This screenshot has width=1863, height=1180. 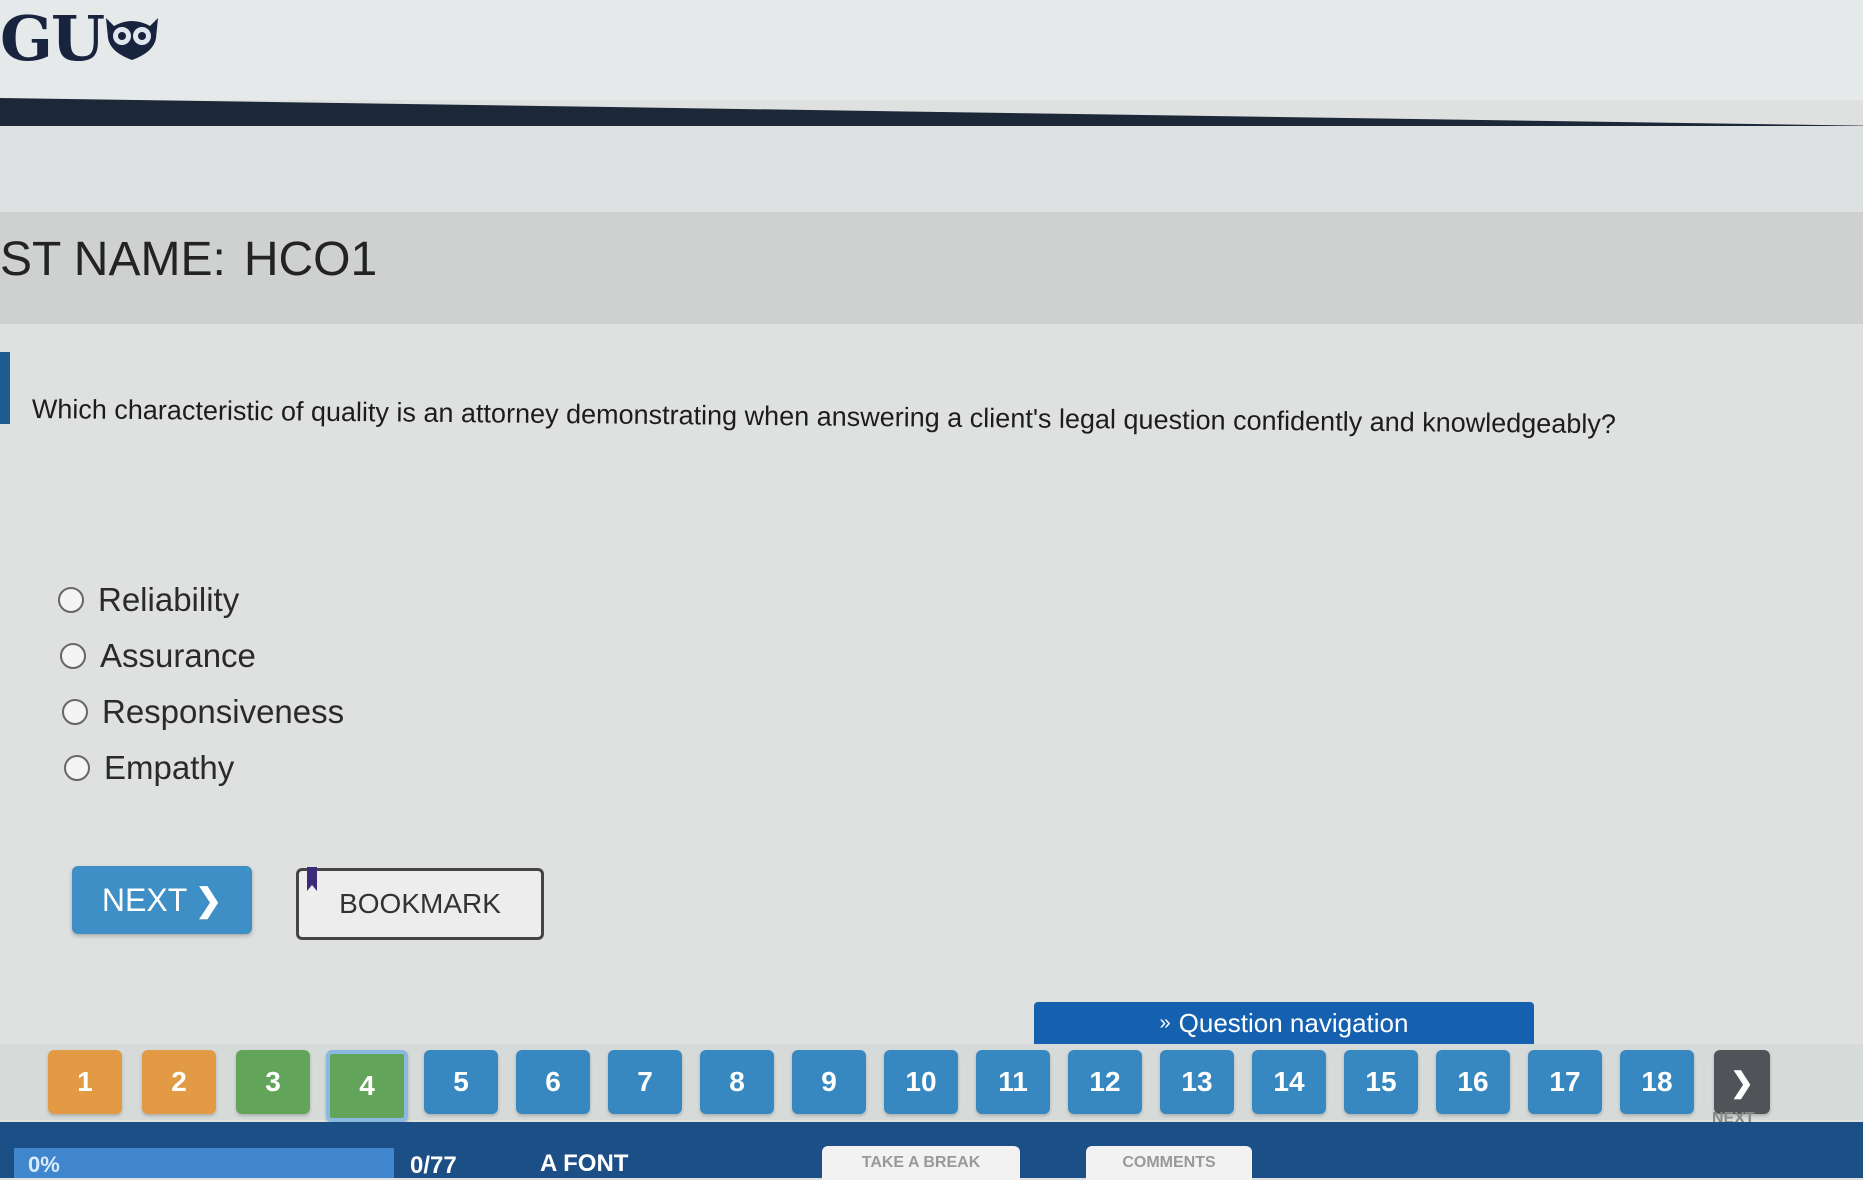 What do you see at coordinates (433, 1165) in the screenshot?
I see `question-counter: 0/77` at bounding box center [433, 1165].